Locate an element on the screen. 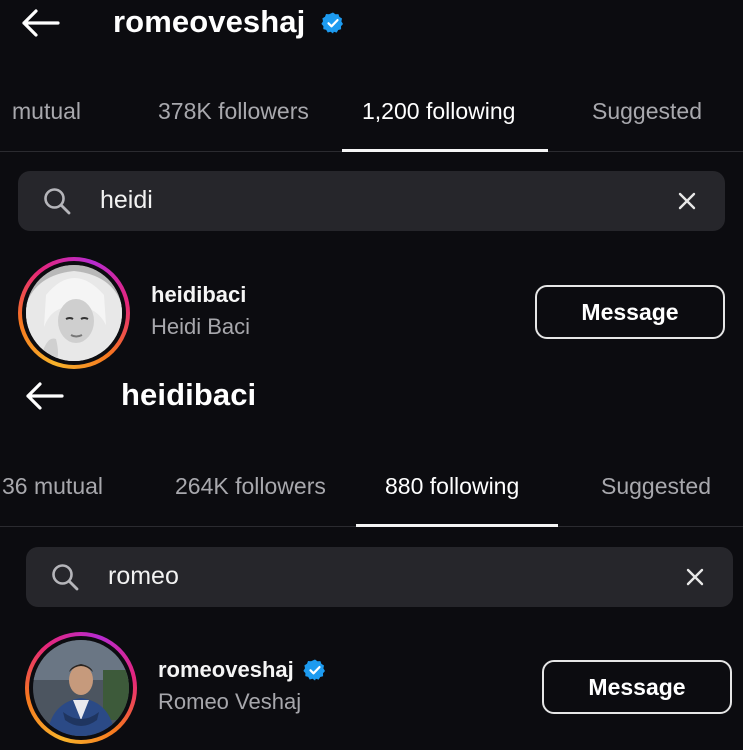  tab-mutual: 36 mutual is located at coordinates (52, 486).